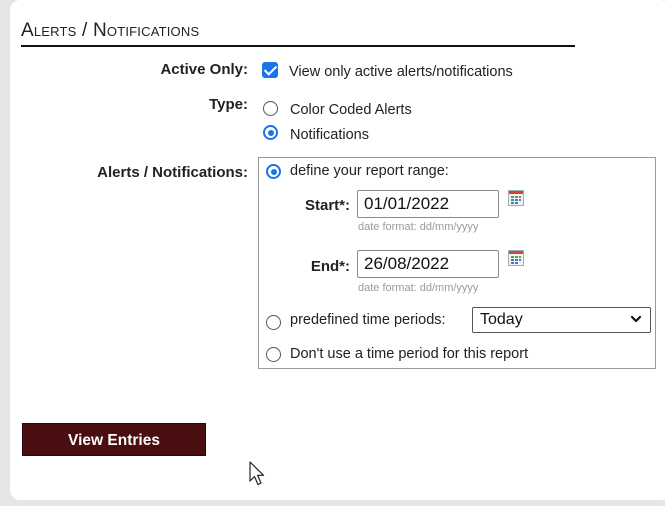 The width and height of the screenshot is (665, 506). Describe the element at coordinates (298, 46) in the screenshot. I see `title-divider` at that location.